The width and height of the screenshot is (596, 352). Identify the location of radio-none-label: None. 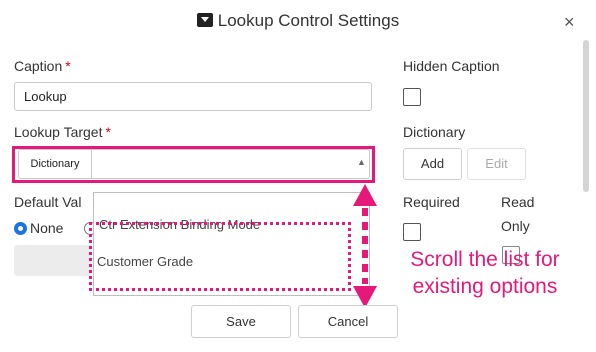
(47, 228).